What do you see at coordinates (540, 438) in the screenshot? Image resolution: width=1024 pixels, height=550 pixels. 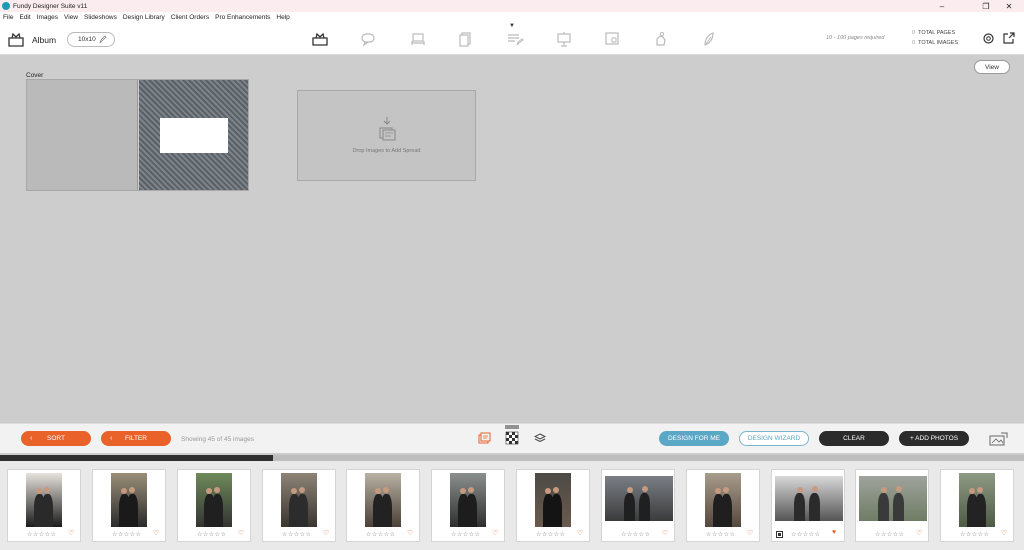 I see `layers-icon` at bounding box center [540, 438].